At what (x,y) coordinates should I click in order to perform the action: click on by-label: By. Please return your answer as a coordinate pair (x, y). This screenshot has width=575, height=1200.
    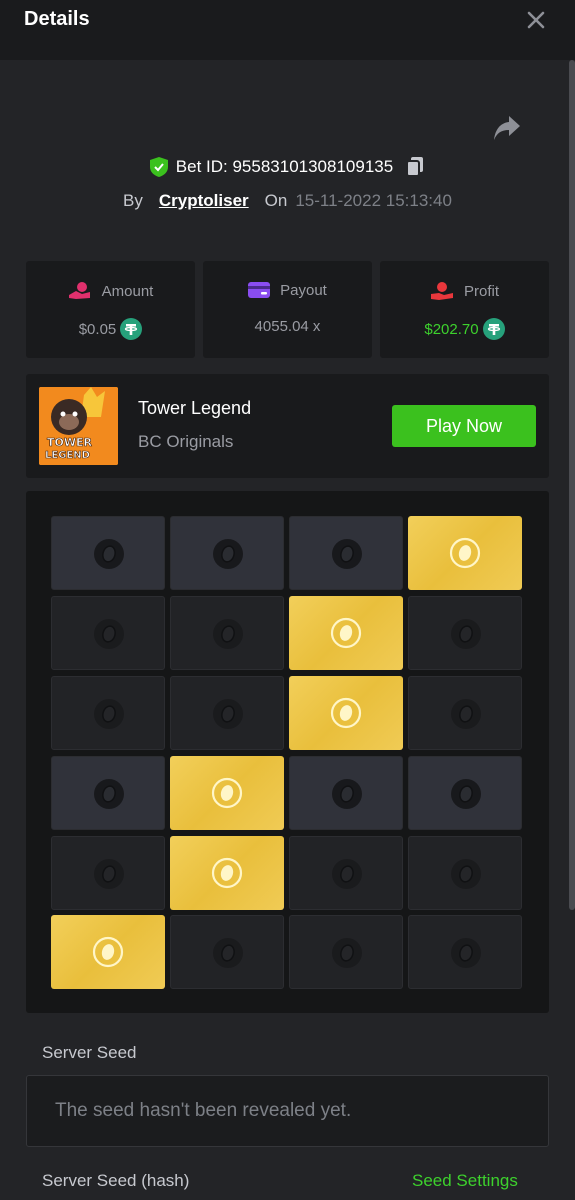
    Looking at the image, I should click on (133, 200).